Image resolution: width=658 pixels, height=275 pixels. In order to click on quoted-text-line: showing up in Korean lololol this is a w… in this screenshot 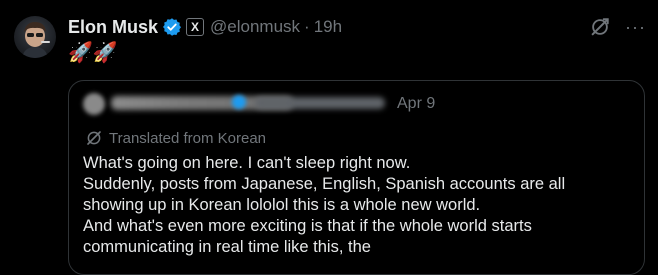, I will do `click(282, 205)`.